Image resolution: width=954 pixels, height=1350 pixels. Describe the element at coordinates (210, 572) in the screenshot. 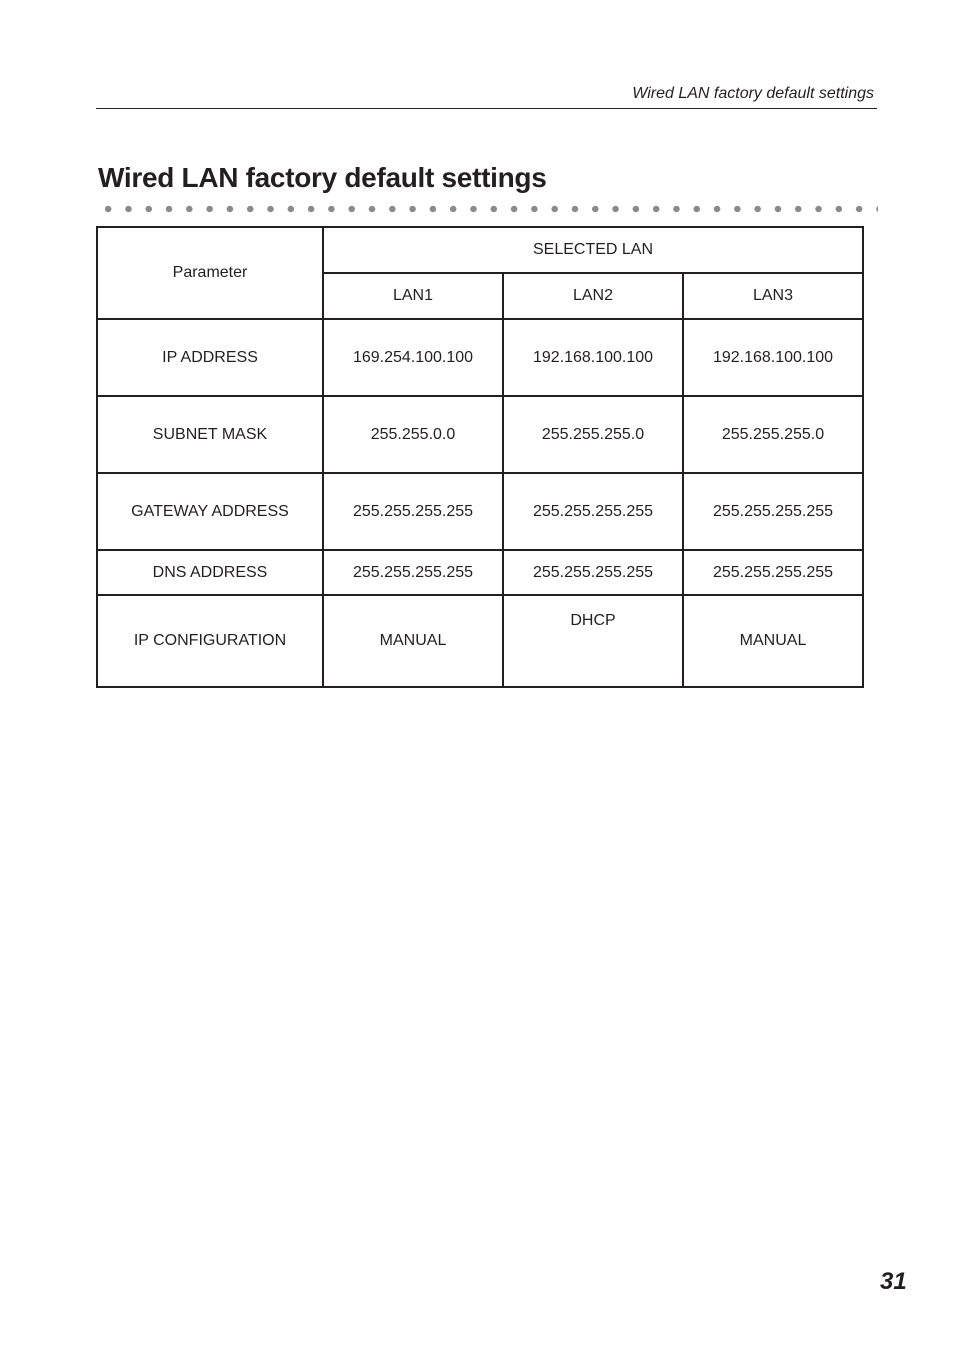

I see `row-label: DNS ADDRESS` at that location.